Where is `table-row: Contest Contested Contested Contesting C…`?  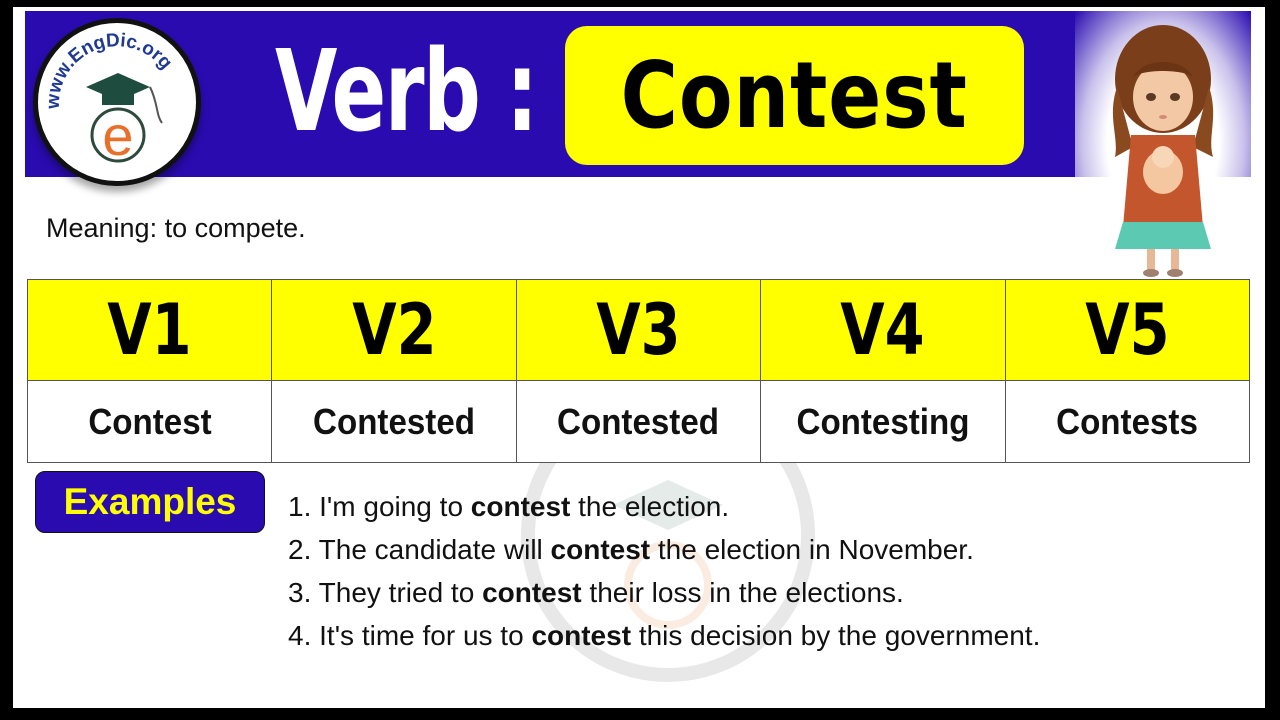
table-row: Contest Contested Contested Contesting C… is located at coordinates (638, 421).